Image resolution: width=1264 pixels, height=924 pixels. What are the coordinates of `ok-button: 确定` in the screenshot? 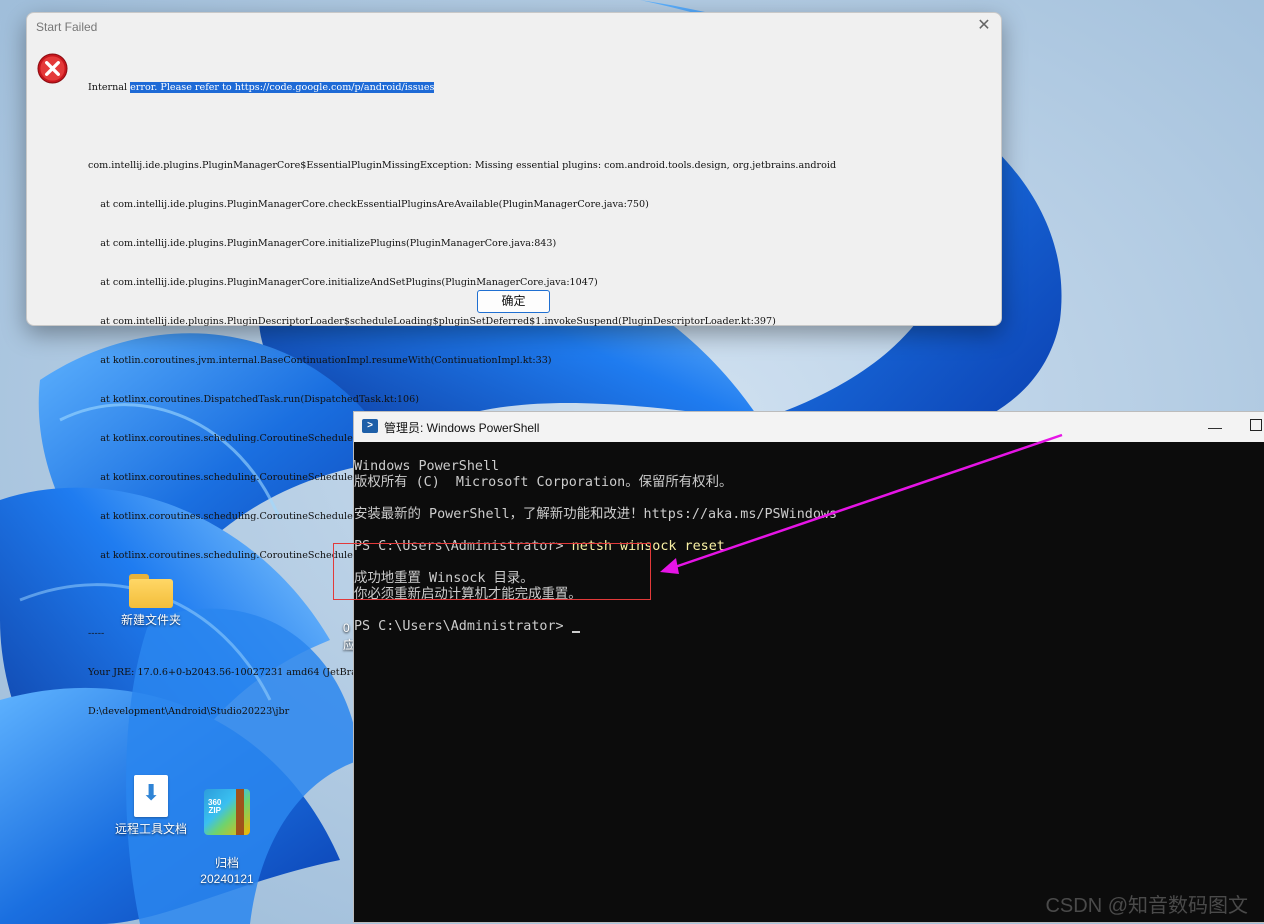 It's located at (513, 301).